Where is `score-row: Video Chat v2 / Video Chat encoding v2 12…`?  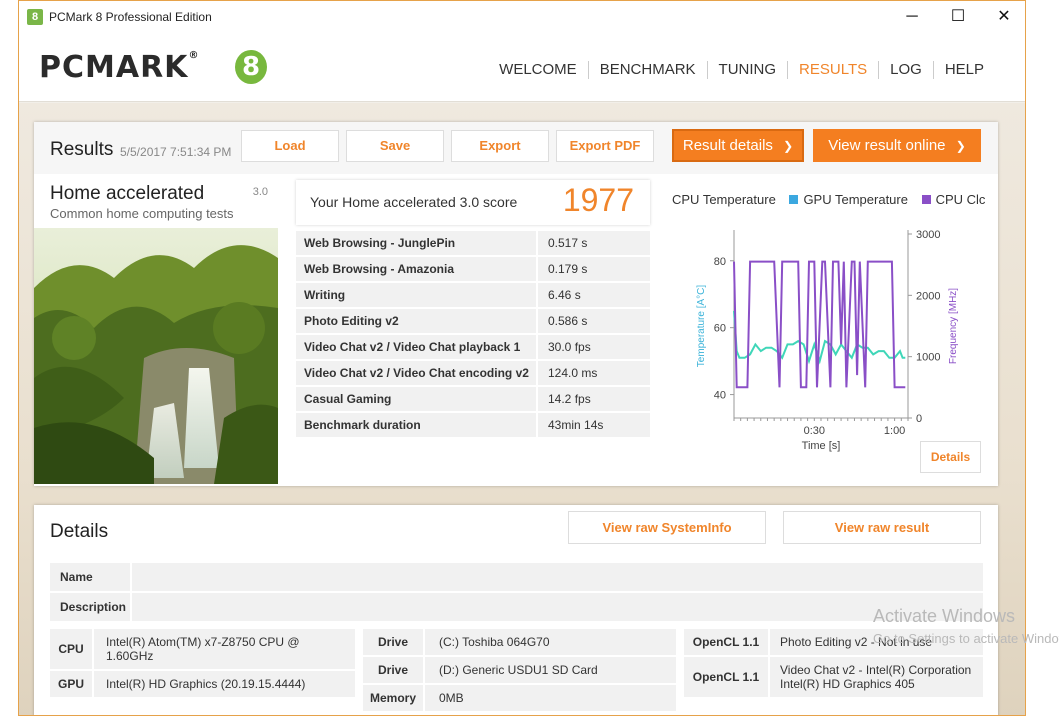 score-row: Video Chat v2 / Video Chat encoding v2 12… is located at coordinates (473, 374).